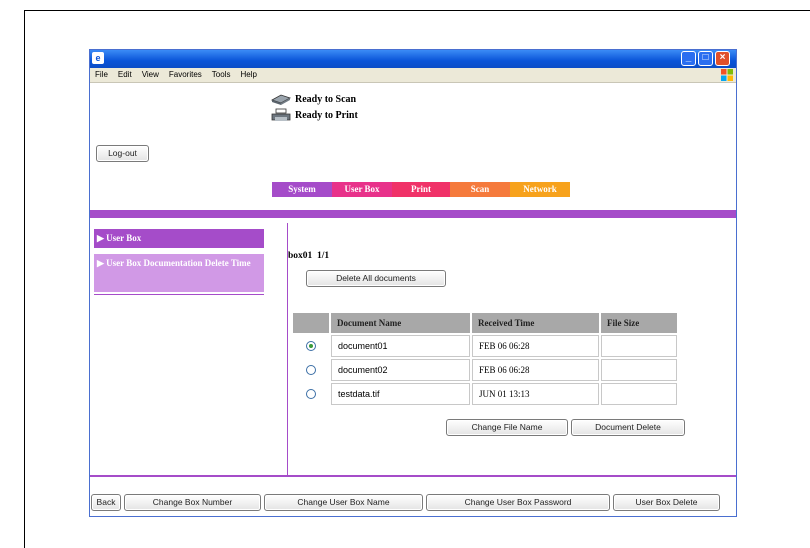 The width and height of the screenshot is (810, 548). What do you see at coordinates (281, 114) in the screenshot?
I see `printer-icon` at bounding box center [281, 114].